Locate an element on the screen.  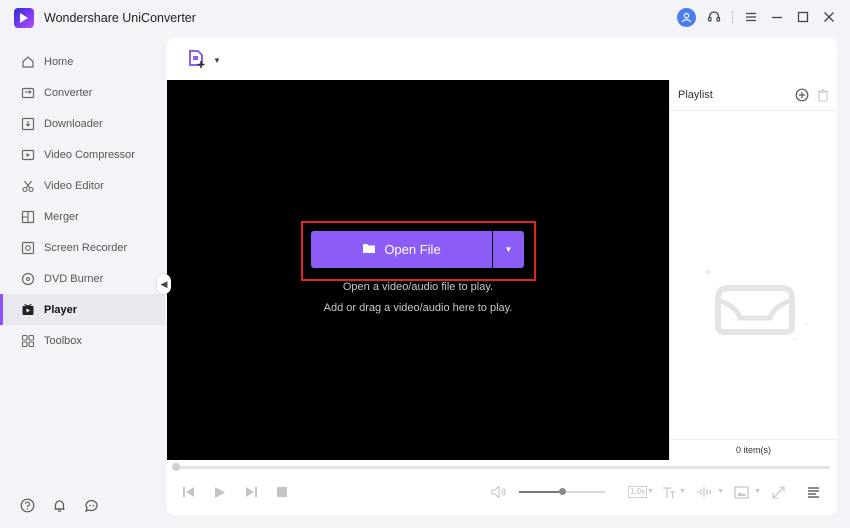
sidebar-item-label: Converter is located at coordinates (68, 92).